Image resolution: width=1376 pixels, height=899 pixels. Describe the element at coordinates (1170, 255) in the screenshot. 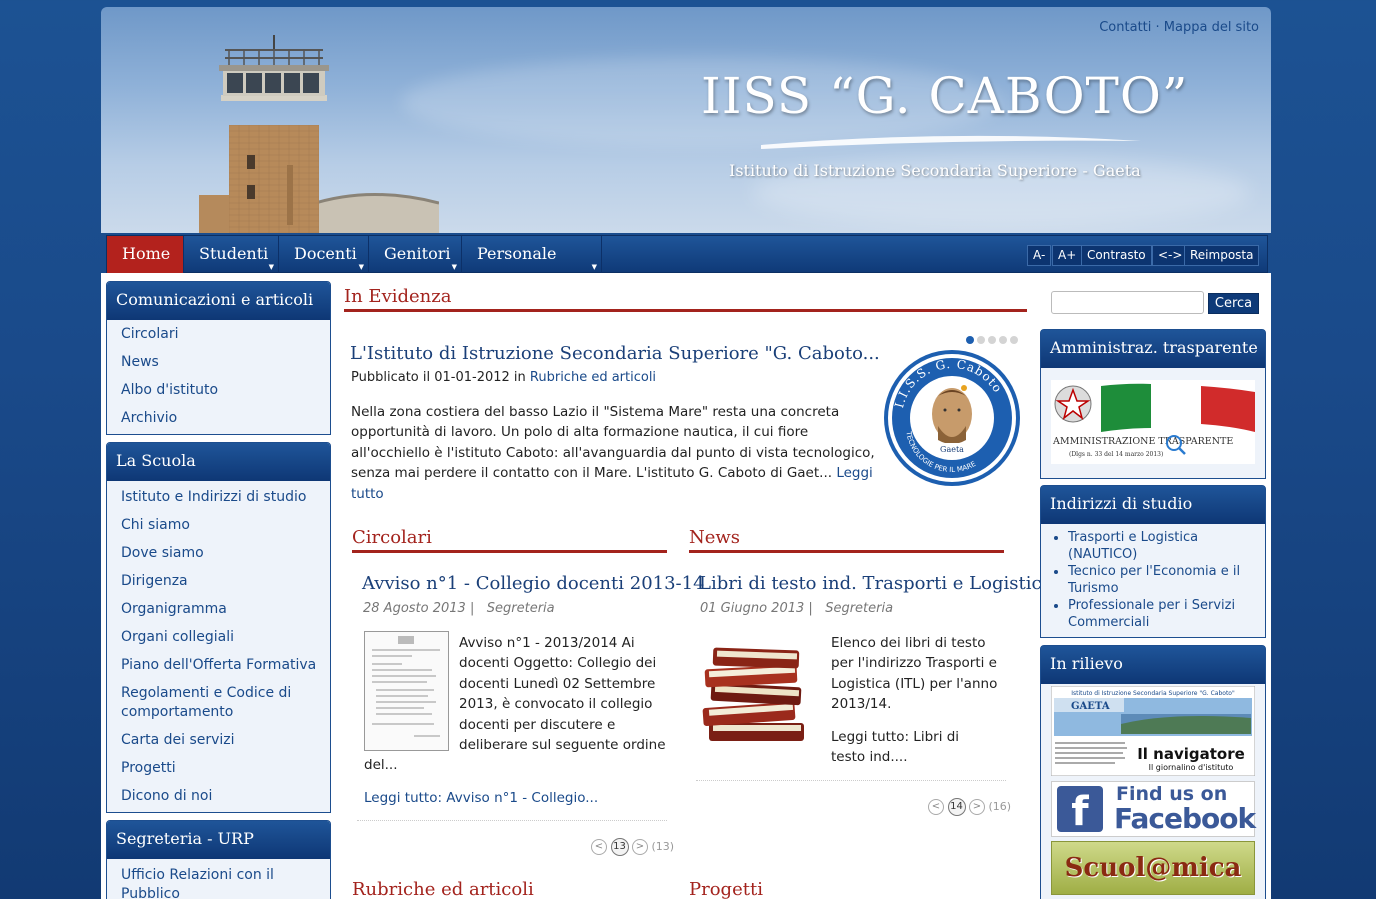

I see `width-toggle-button: <->` at that location.